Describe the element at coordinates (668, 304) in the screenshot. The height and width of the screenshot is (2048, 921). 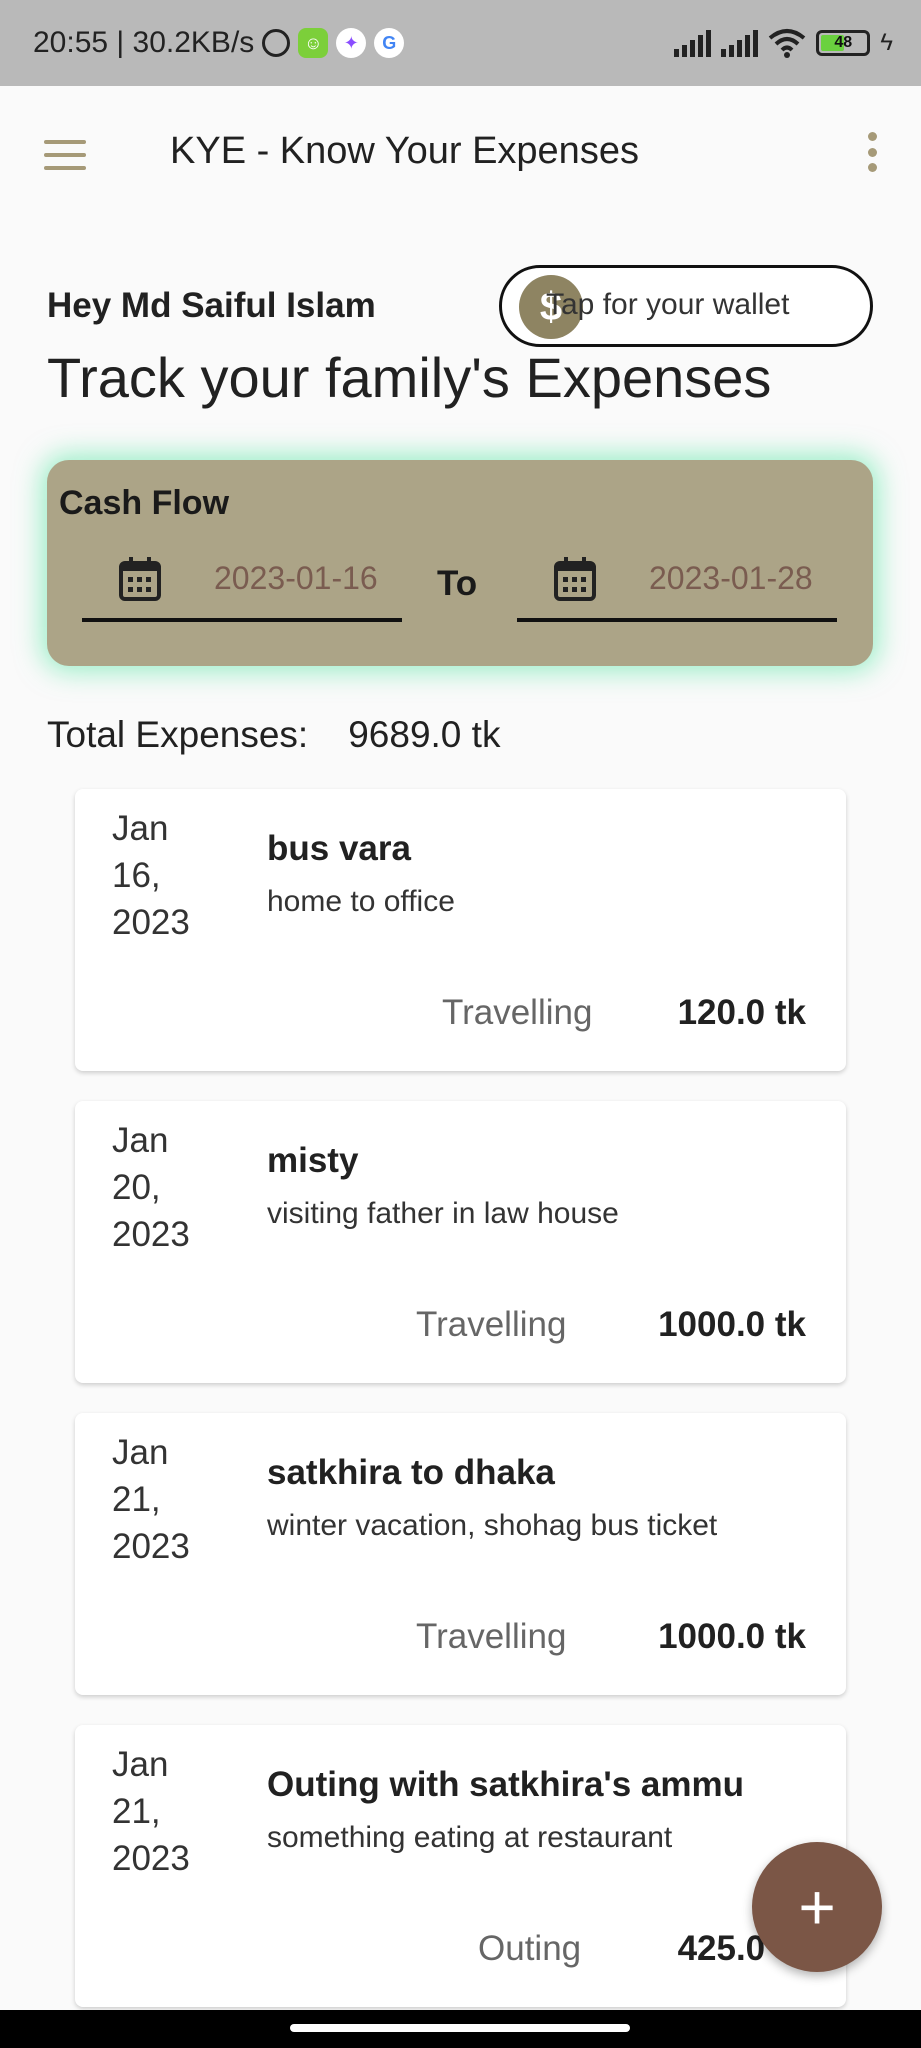
I see `wallet-button-label: Tap for your wallet` at that location.